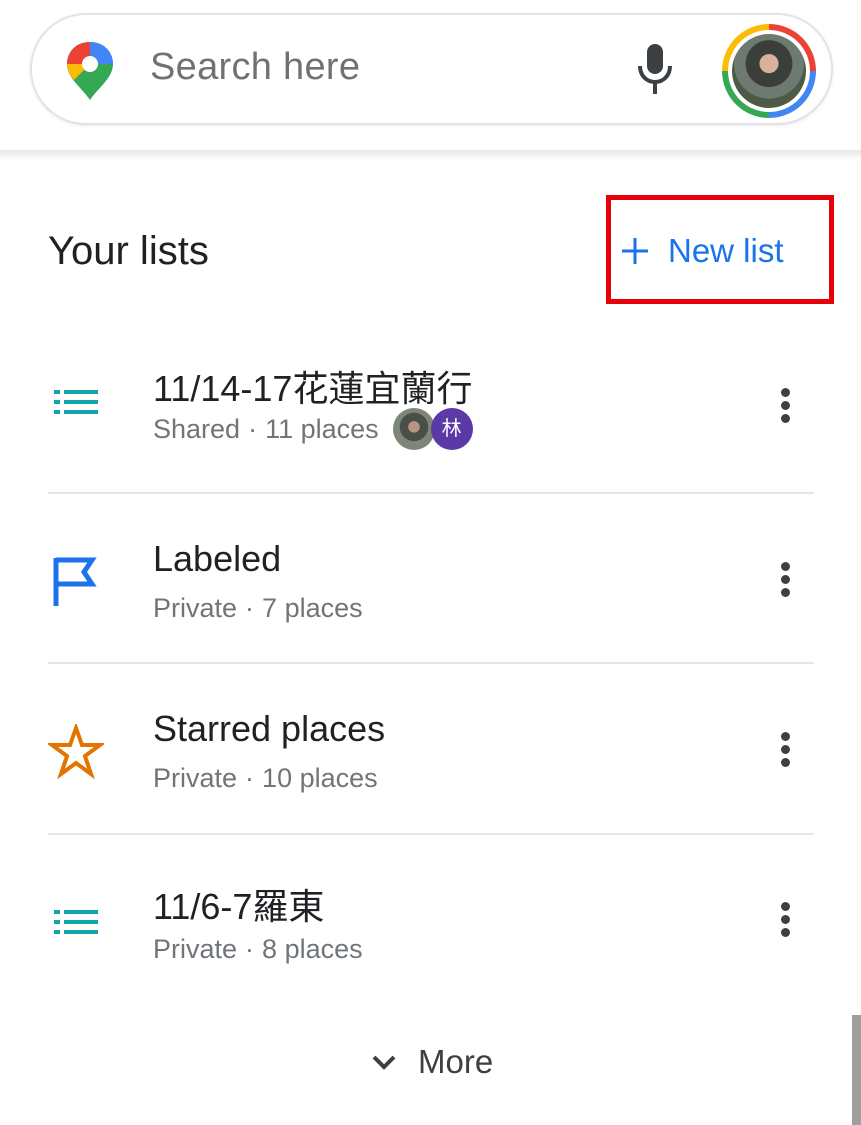  What do you see at coordinates (313, 388) in the screenshot?
I see `list-title: 11/14-17花蓮宜蘭行` at bounding box center [313, 388].